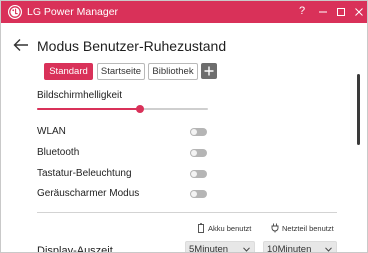 The image size is (368, 253). Describe the element at coordinates (51, 131) in the screenshot. I see `wlan-label: WLAN` at that location.